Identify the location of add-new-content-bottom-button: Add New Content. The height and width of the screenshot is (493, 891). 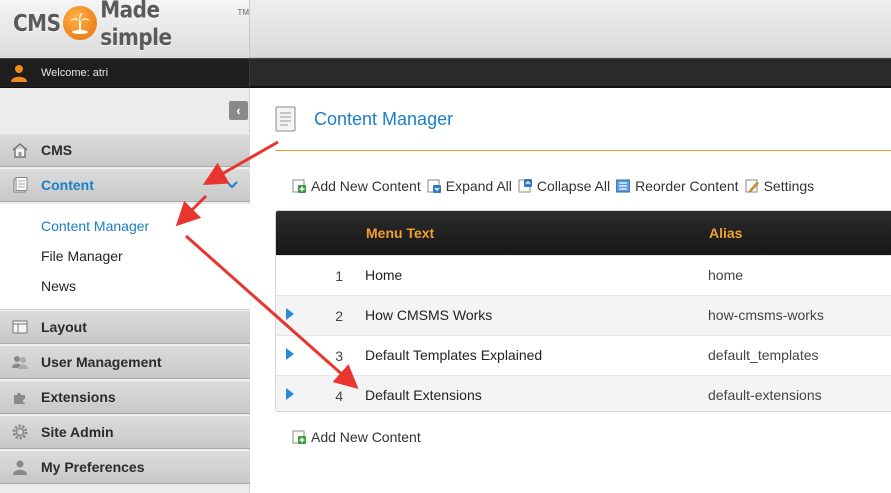
(356, 437).